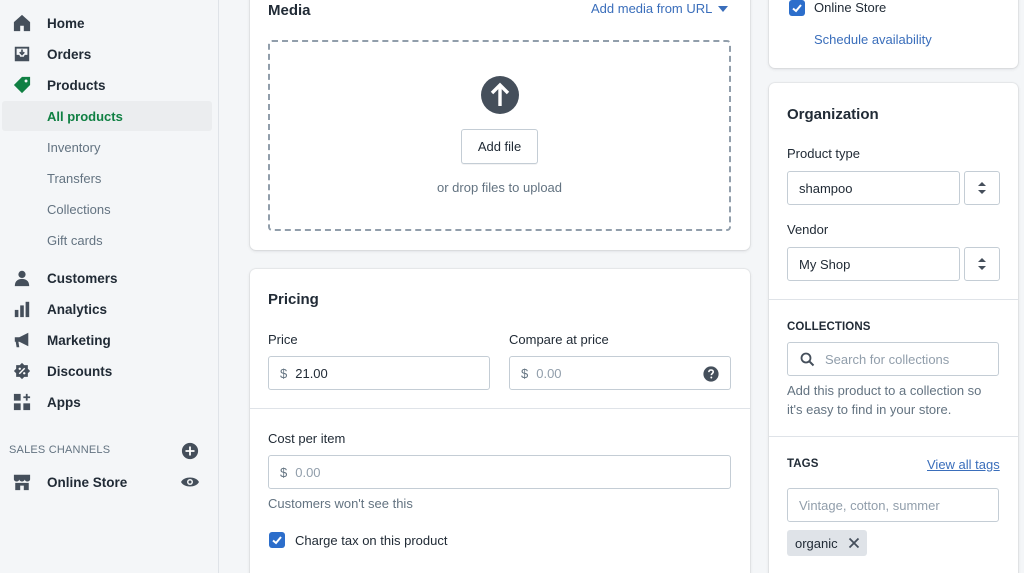  I want to click on nav-sub-label: All products, so click(85, 116).